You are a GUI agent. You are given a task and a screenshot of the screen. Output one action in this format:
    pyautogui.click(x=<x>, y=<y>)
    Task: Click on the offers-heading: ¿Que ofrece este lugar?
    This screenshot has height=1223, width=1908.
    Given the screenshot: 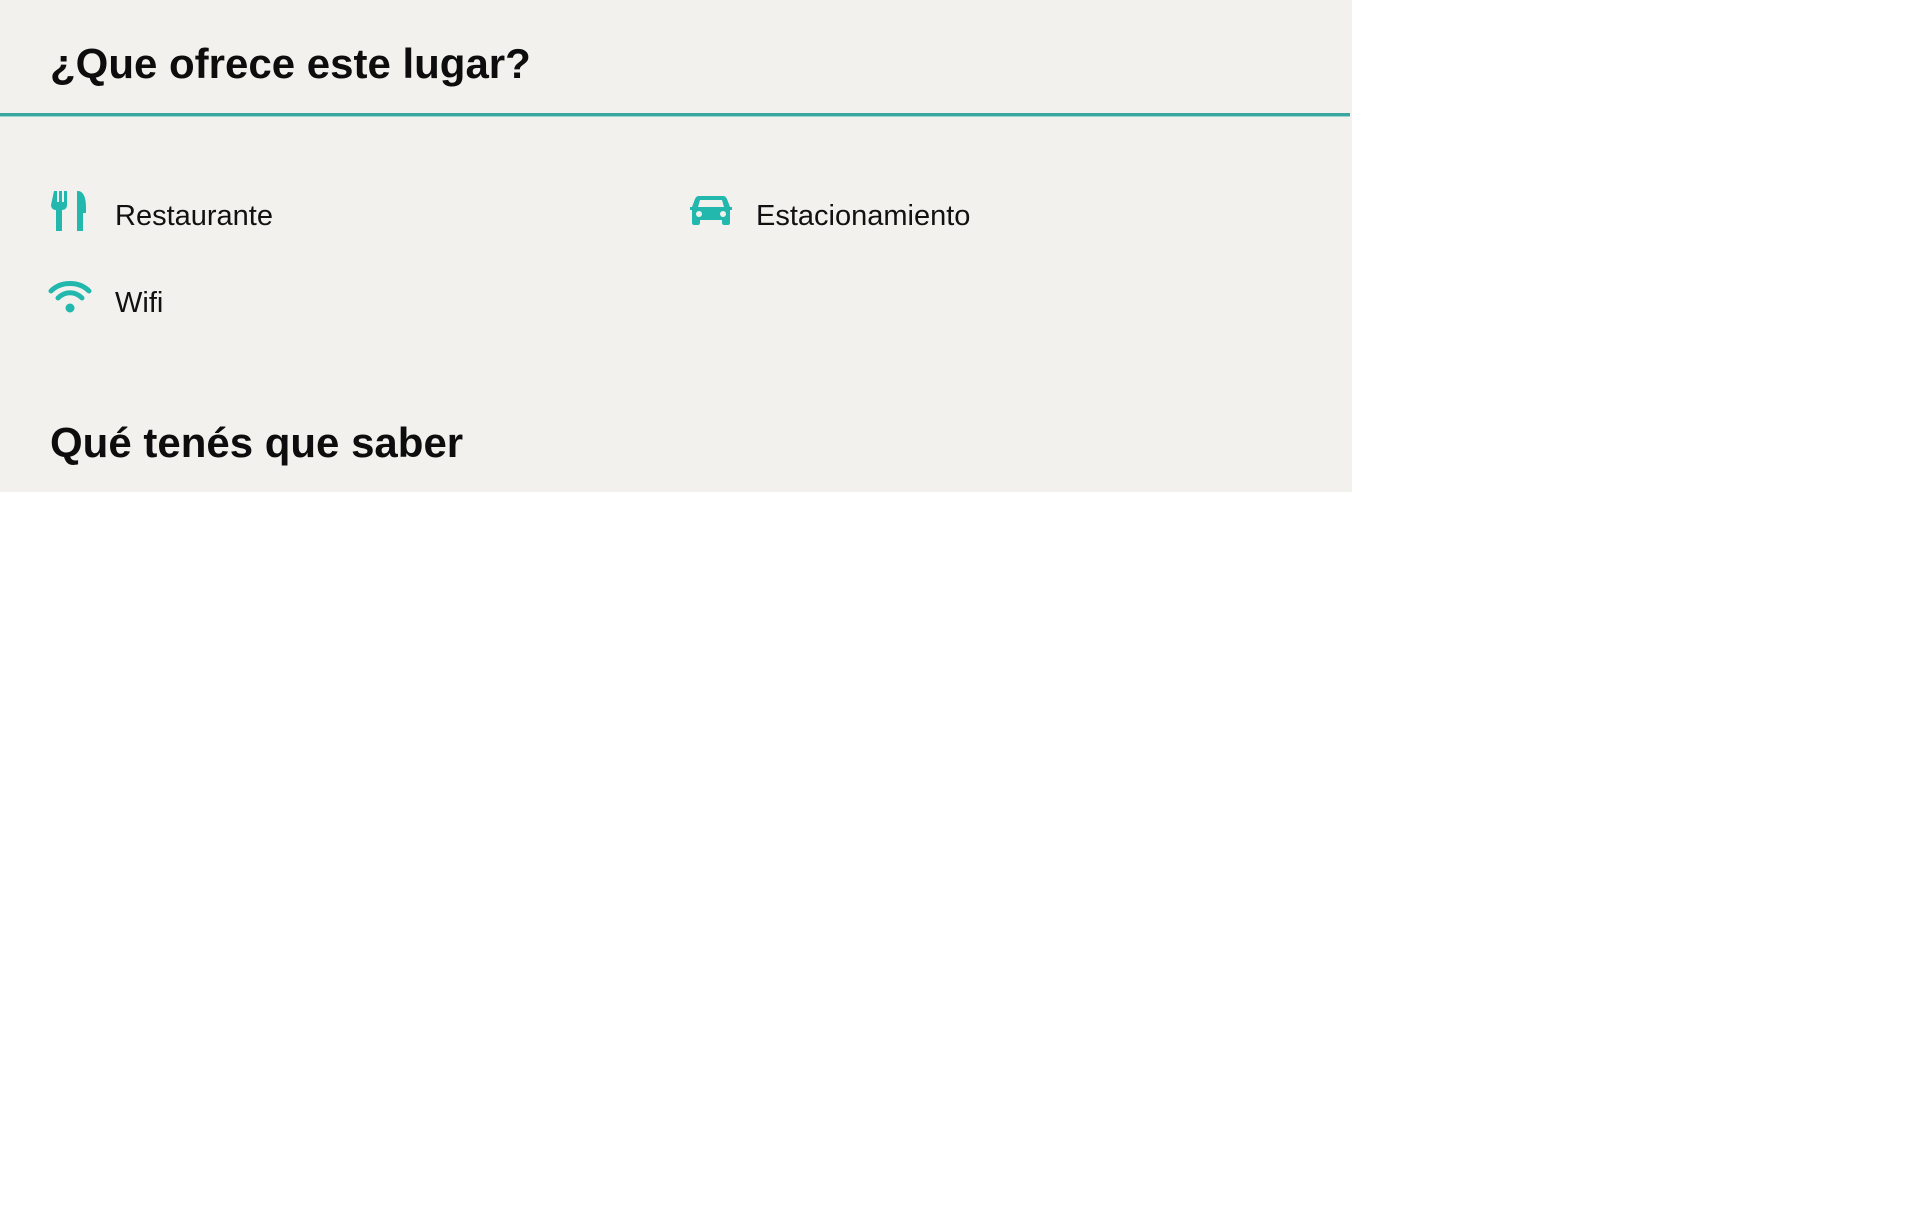 What is the action you would take?
    pyautogui.click(x=290, y=63)
    